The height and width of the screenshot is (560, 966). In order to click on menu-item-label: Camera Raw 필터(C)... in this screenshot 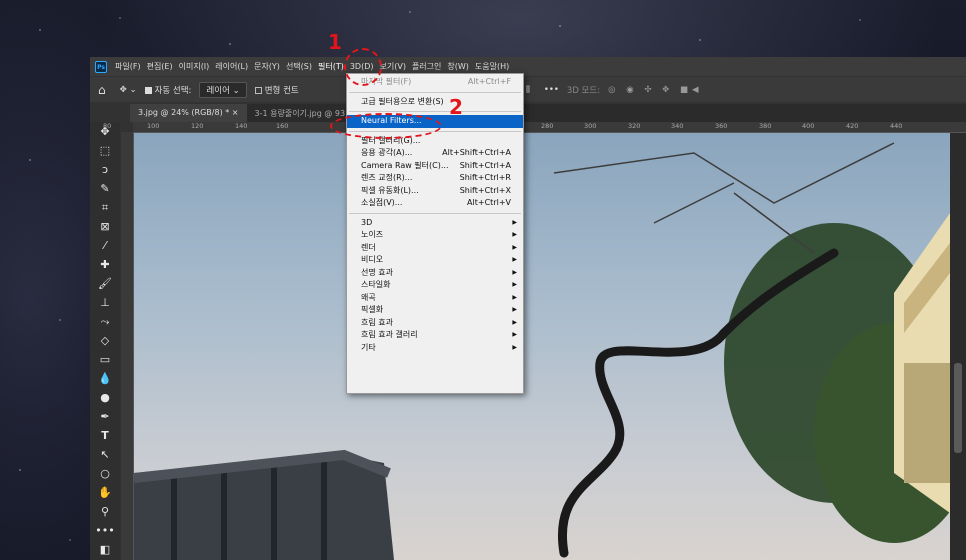, I will do `click(405, 165)`.